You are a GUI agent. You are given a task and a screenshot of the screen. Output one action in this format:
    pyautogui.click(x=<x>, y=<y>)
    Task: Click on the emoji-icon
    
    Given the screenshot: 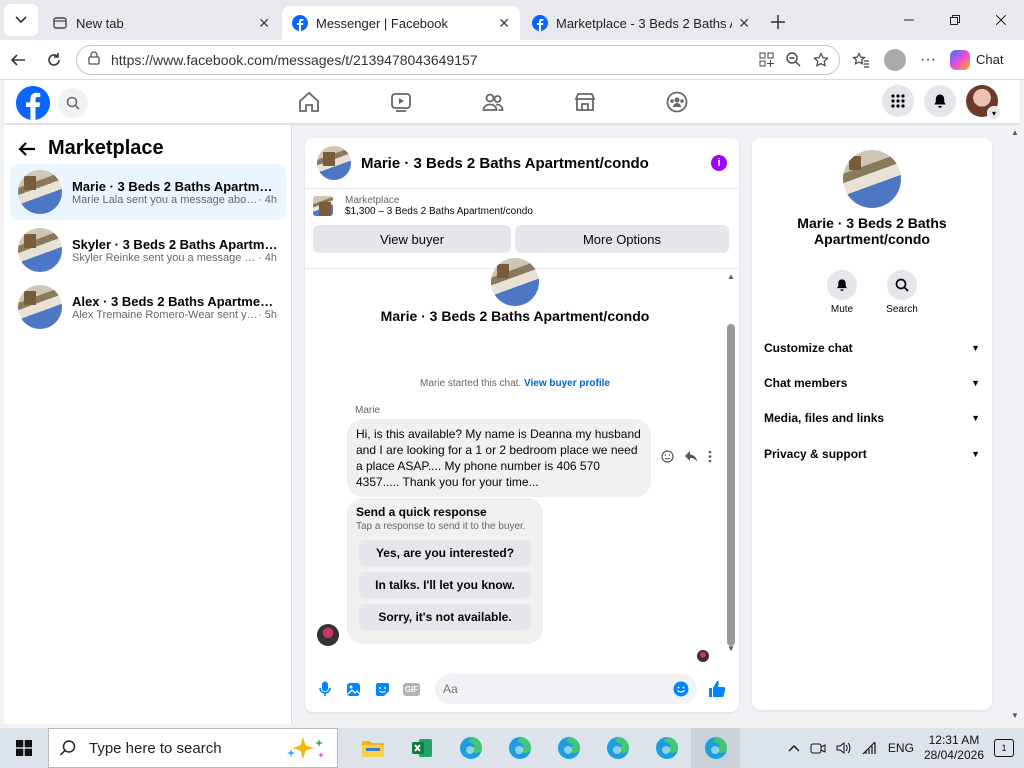 What is the action you would take?
    pyautogui.click(x=681, y=689)
    